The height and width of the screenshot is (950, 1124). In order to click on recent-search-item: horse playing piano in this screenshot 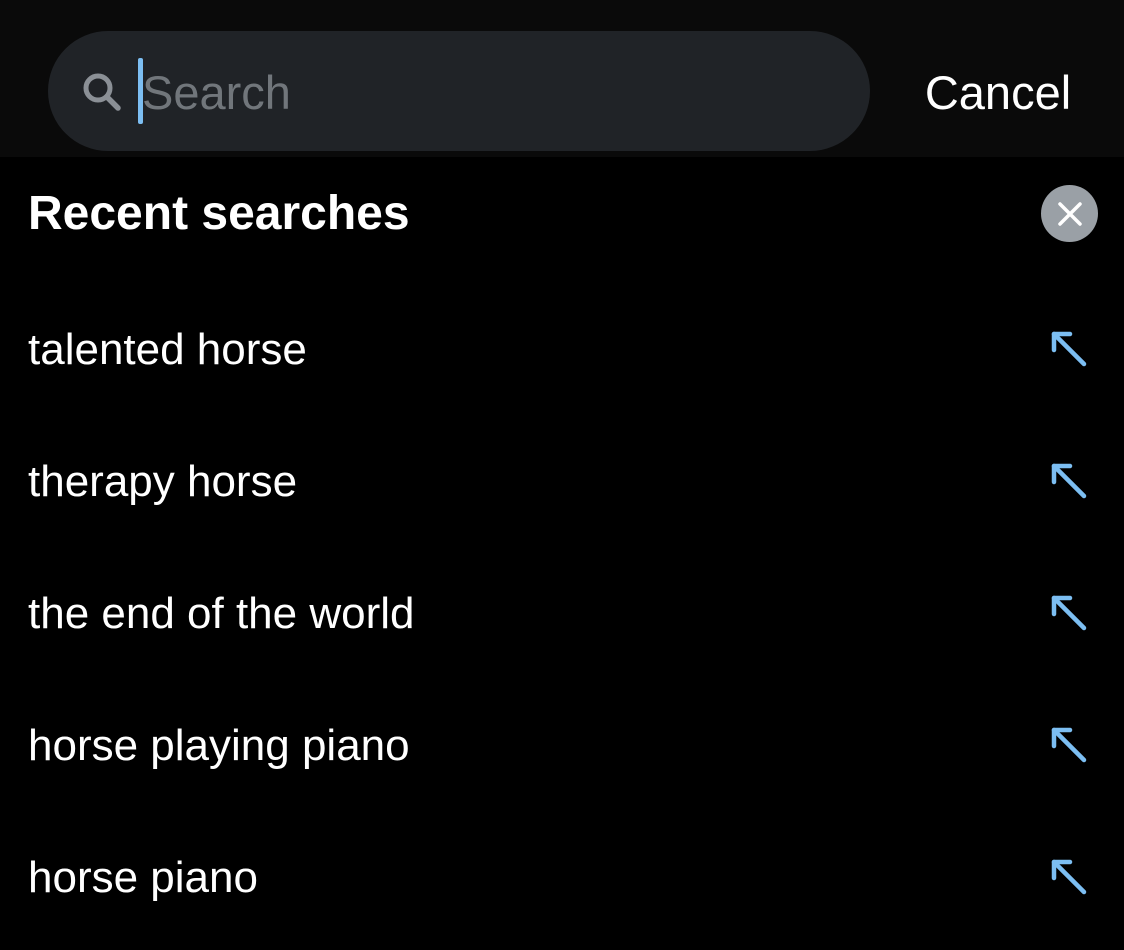, I will do `click(562, 746)`.